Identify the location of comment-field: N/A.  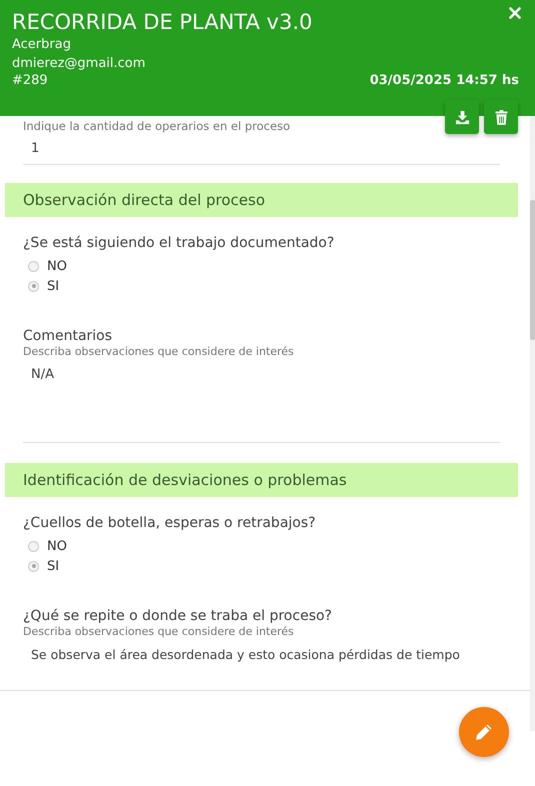
(261, 400).